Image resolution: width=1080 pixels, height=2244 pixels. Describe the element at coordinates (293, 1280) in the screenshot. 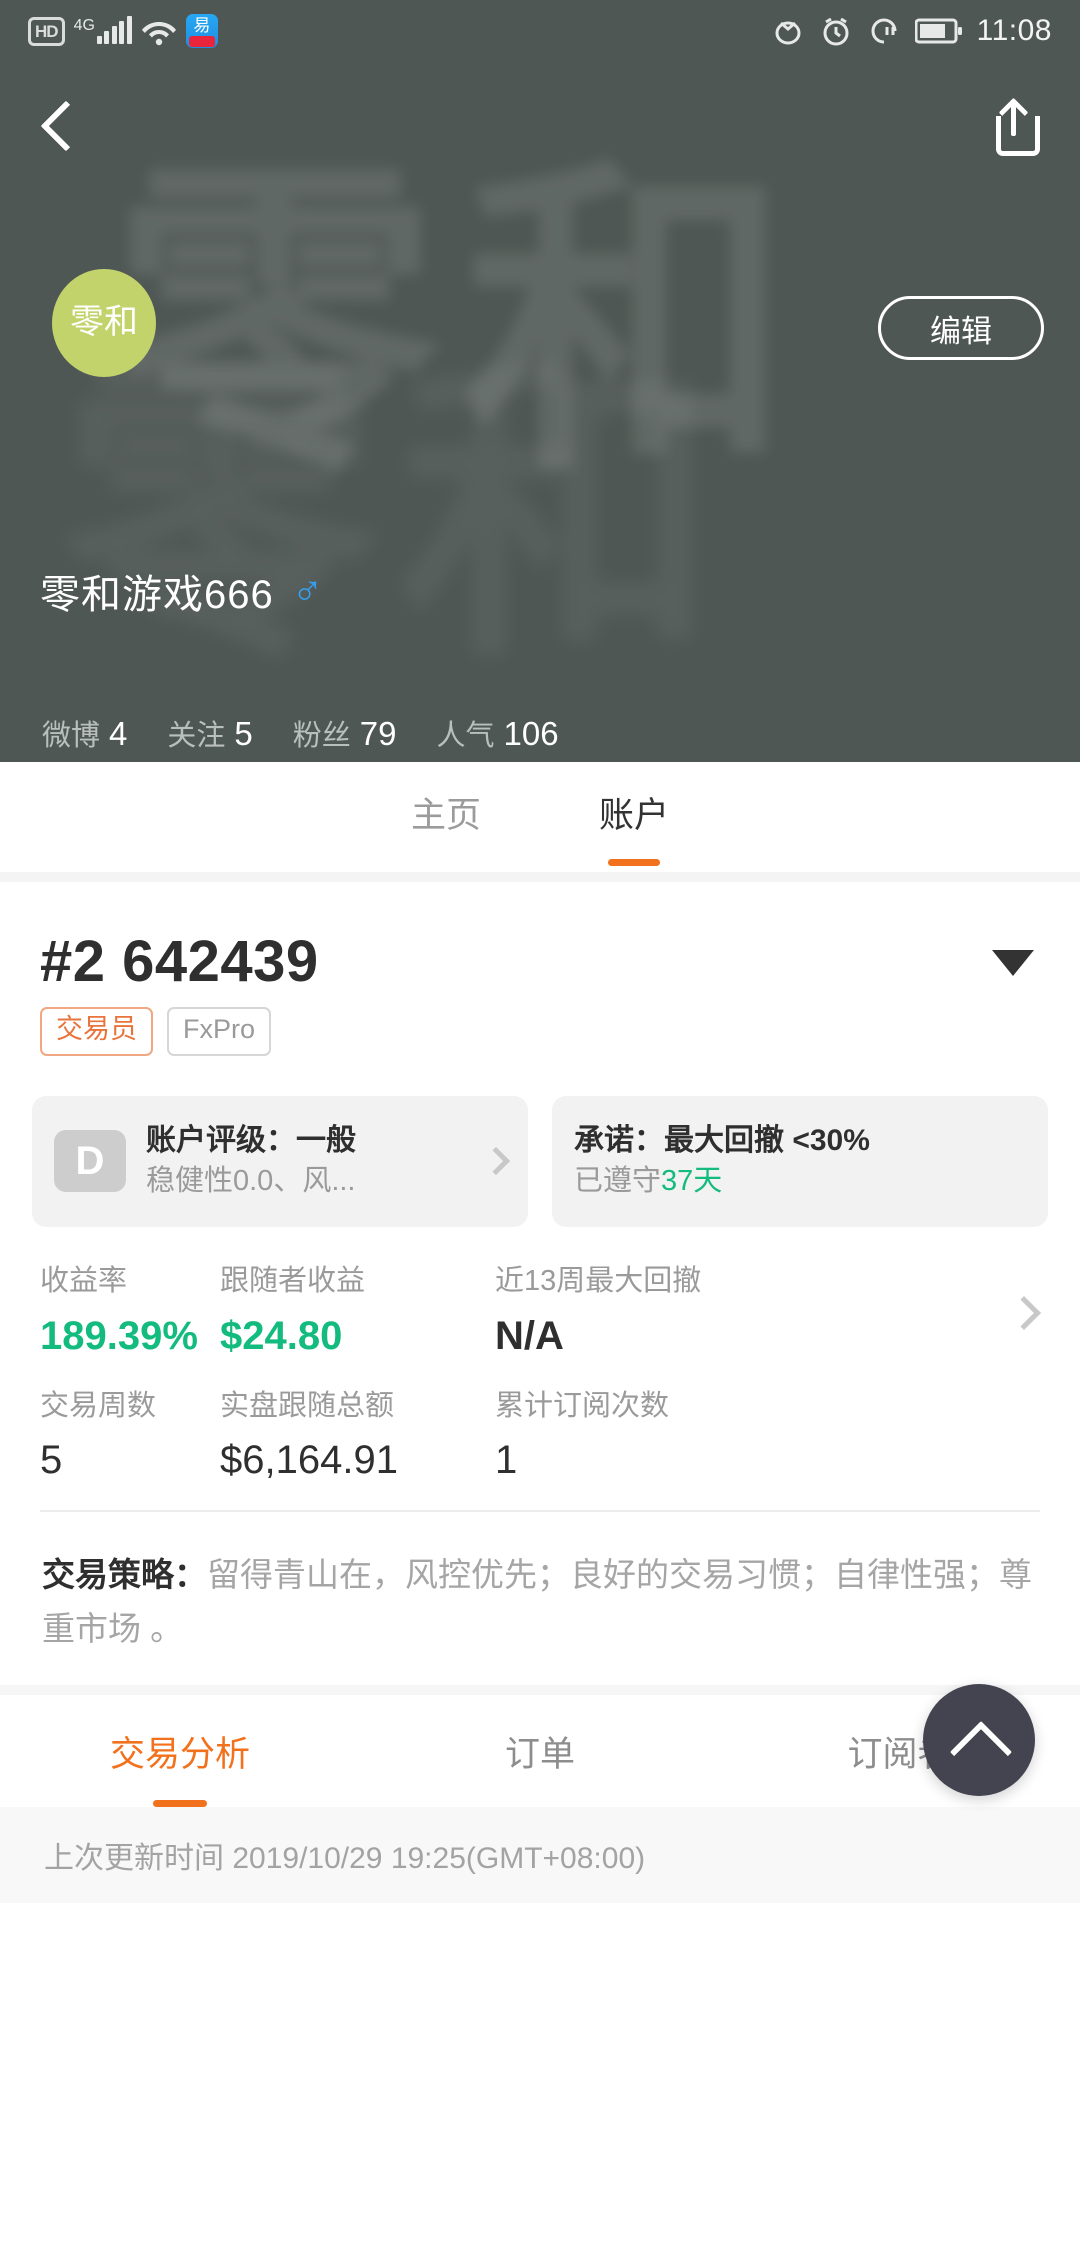

I see `metric-label: 跟随者收益` at that location.